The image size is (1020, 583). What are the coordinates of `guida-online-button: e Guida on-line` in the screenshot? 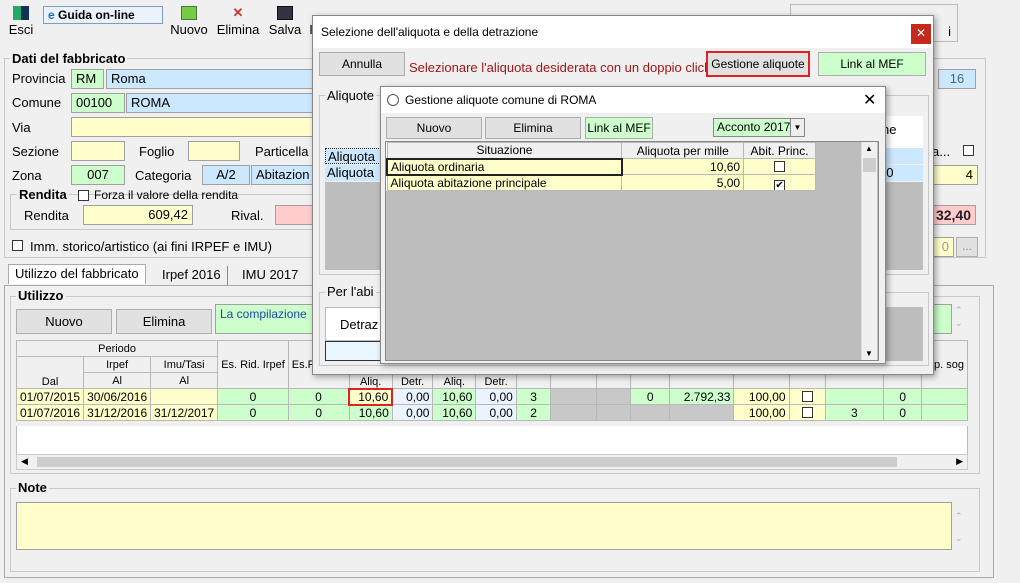 It's located at (103, 15).